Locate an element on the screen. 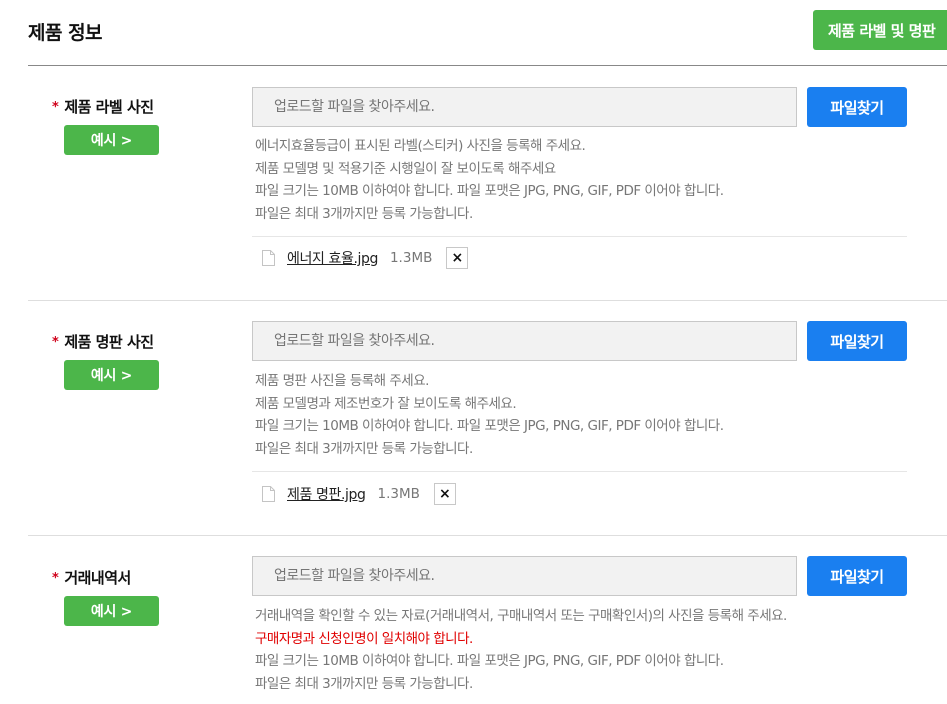 Image resolution: width=947 pixels, height=704 pixels. file-name-link: 에너지 효율.jpg is located at coordinates (332, 258).